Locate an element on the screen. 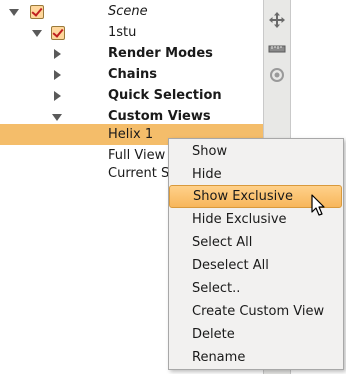 The image size is (346, 374). menu-item-create-custom-view: Create Custom View is located at coordinates (256, 311).